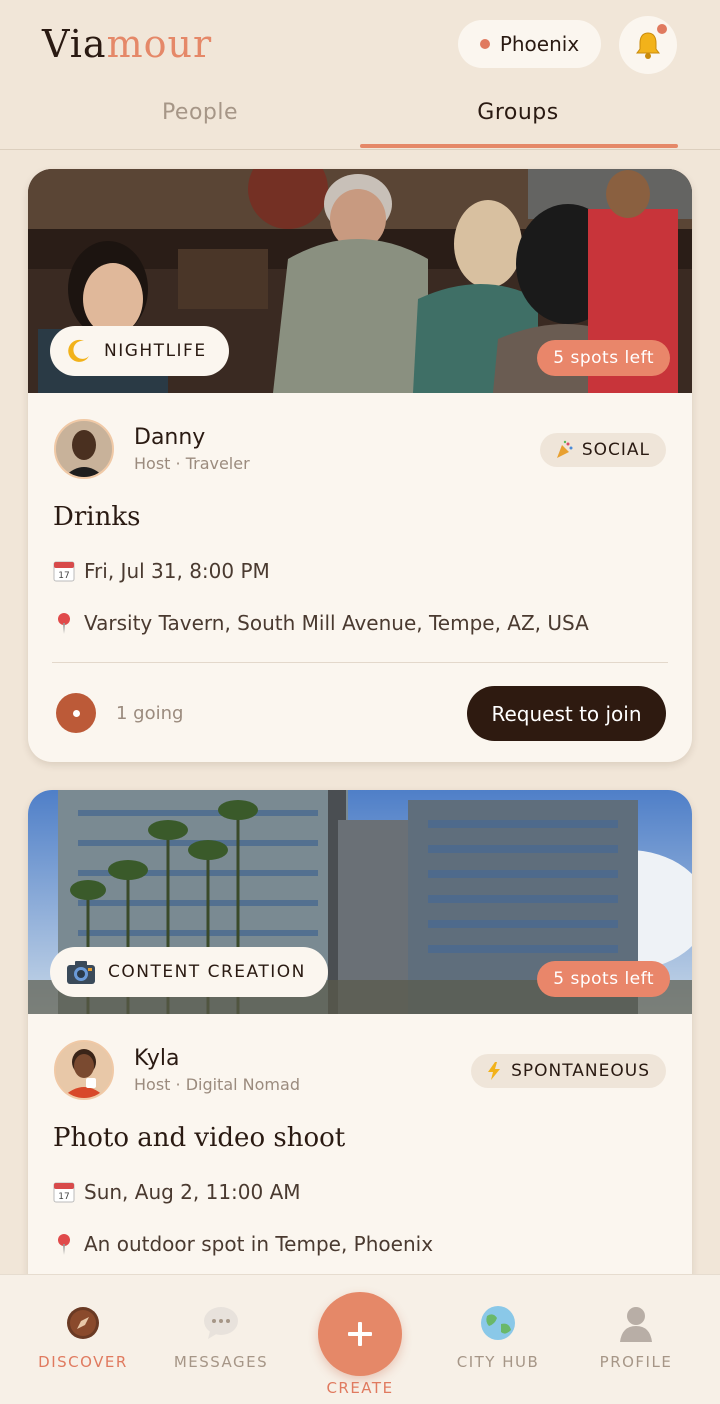 The image size is (720, 1404). I want to click on moon-icon, so click(78, 350).